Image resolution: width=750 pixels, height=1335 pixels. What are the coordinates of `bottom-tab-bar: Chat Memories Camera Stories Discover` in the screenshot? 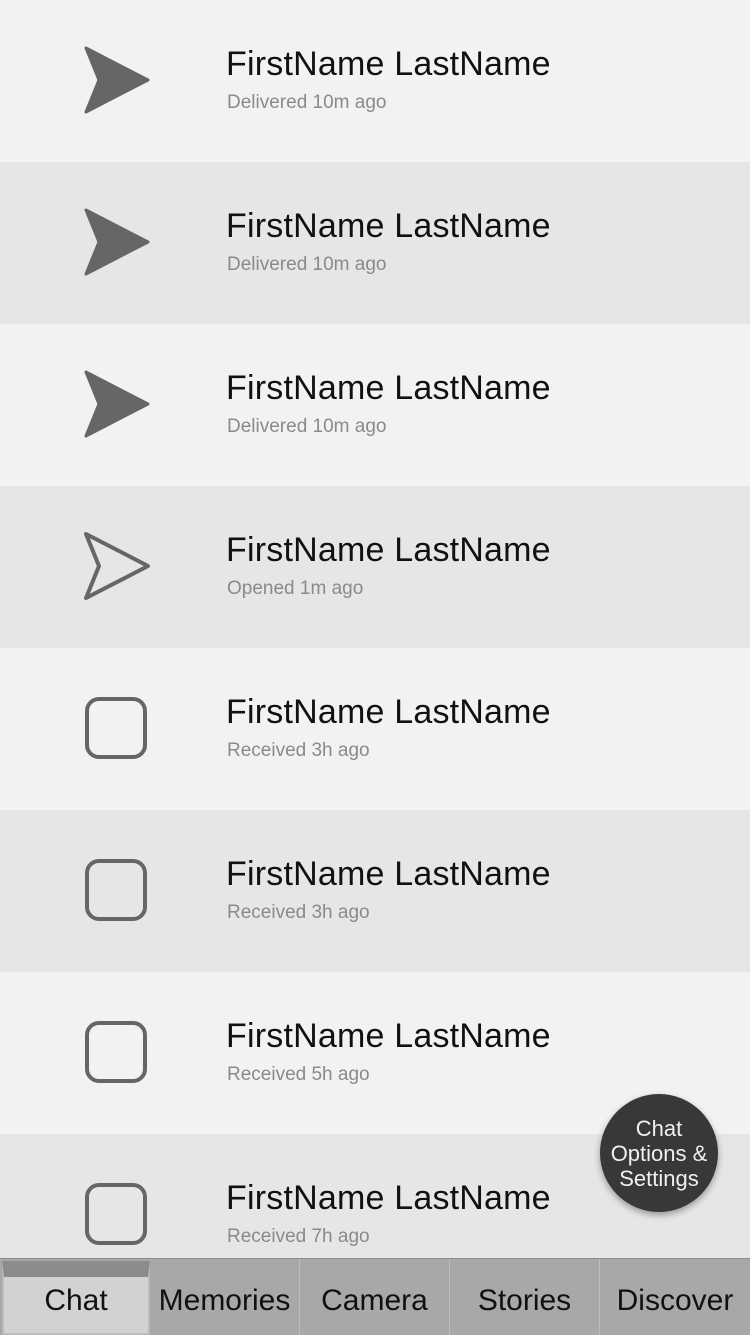 It's located at (375, 1296).